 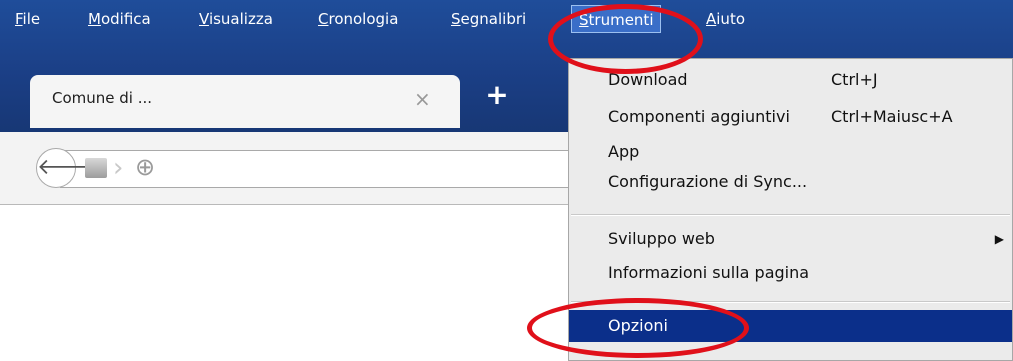 I want to click on browser-tab: Comune di ... ×, so click(x=245, y=101).